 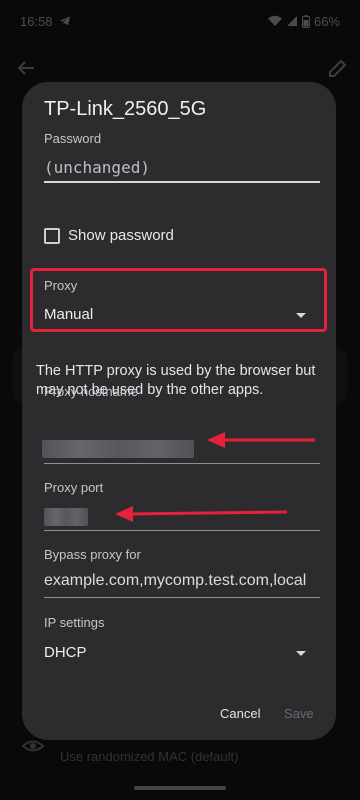 I want to click on ip-settings-chevron-down-icon, so click(x=301, y=653).